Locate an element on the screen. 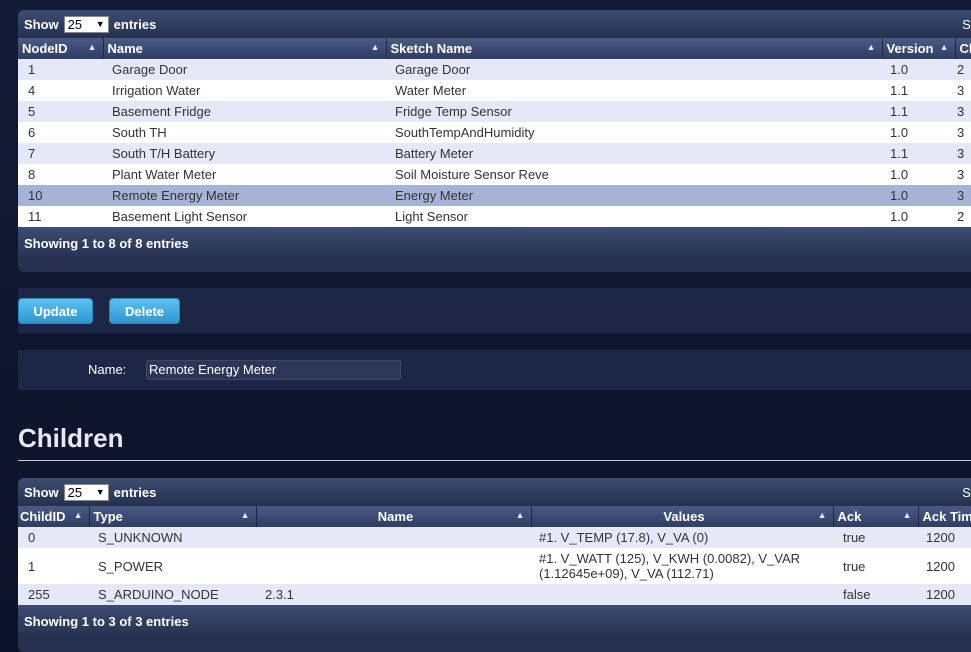 Image resolution: width=971 pixels, height=652 pixels. children-footer: Showing 1 to 3 of 3 entries is located at coordinates (494, 621).